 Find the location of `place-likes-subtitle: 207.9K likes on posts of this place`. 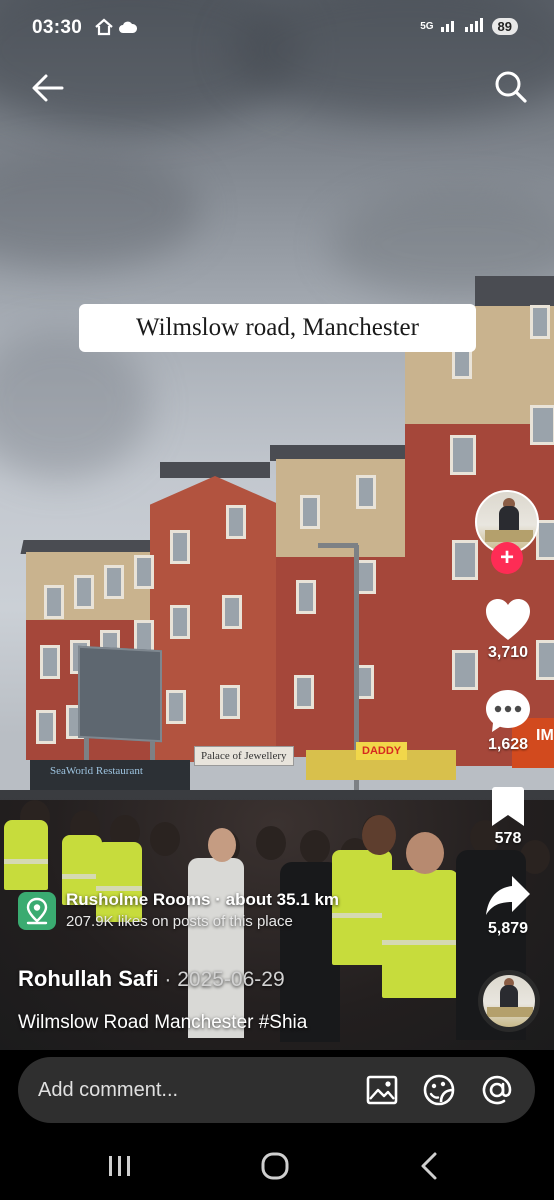

place-likes-subtitle: 207.9K likes on posts of this place is located at coordinates (179, 921).